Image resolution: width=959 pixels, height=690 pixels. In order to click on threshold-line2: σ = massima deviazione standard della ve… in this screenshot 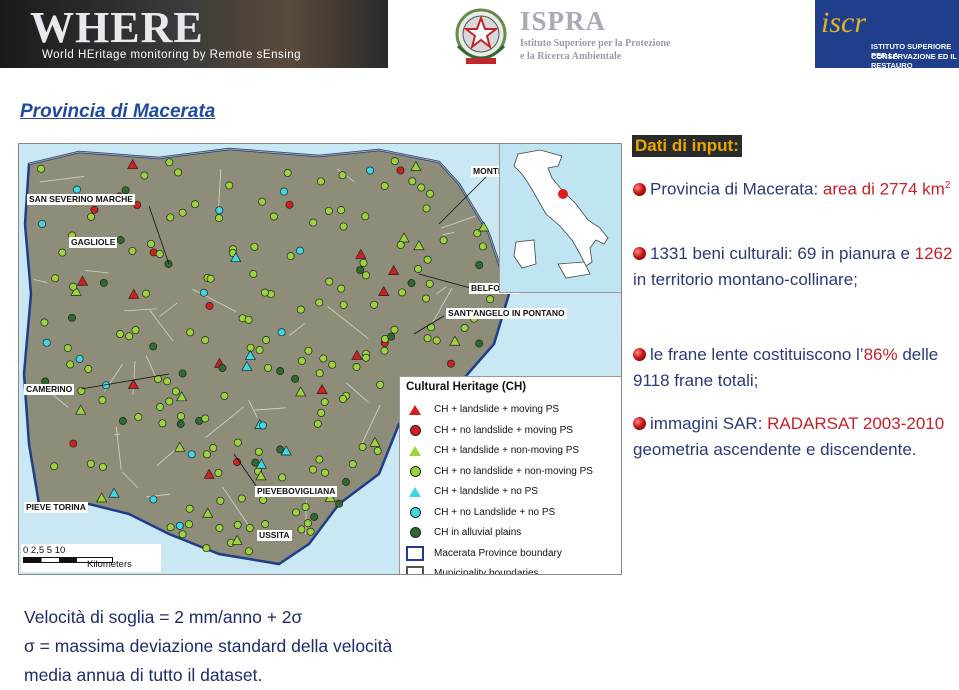, I will do `click(208, 646)`.